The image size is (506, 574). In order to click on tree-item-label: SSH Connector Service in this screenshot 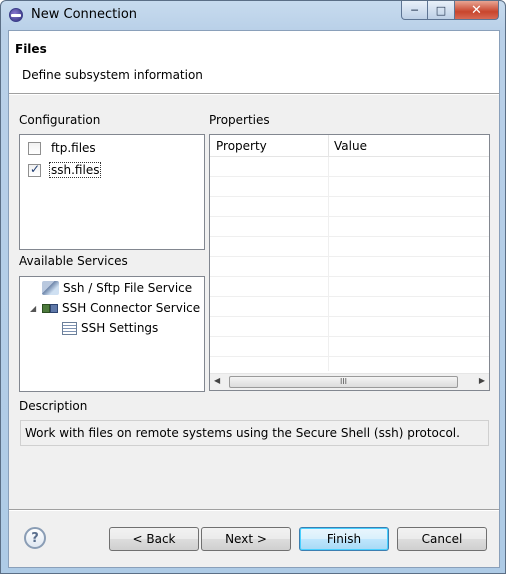, I will do `click(131, 308)`.